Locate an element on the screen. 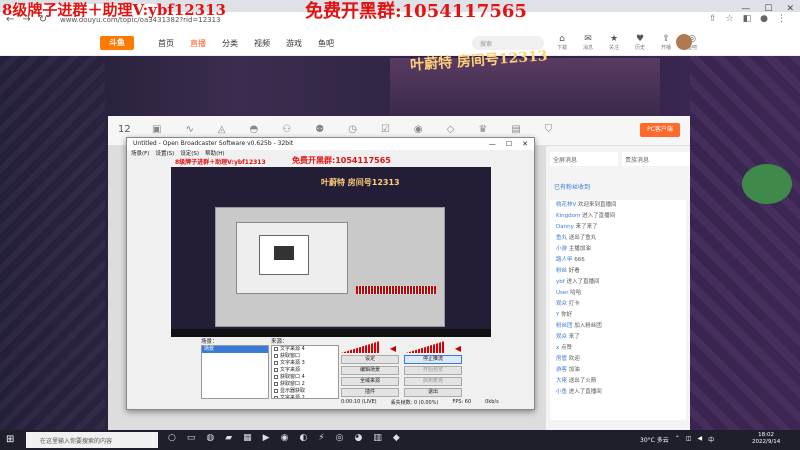  league-icon: ◆ is located at coordinates (396, 438).